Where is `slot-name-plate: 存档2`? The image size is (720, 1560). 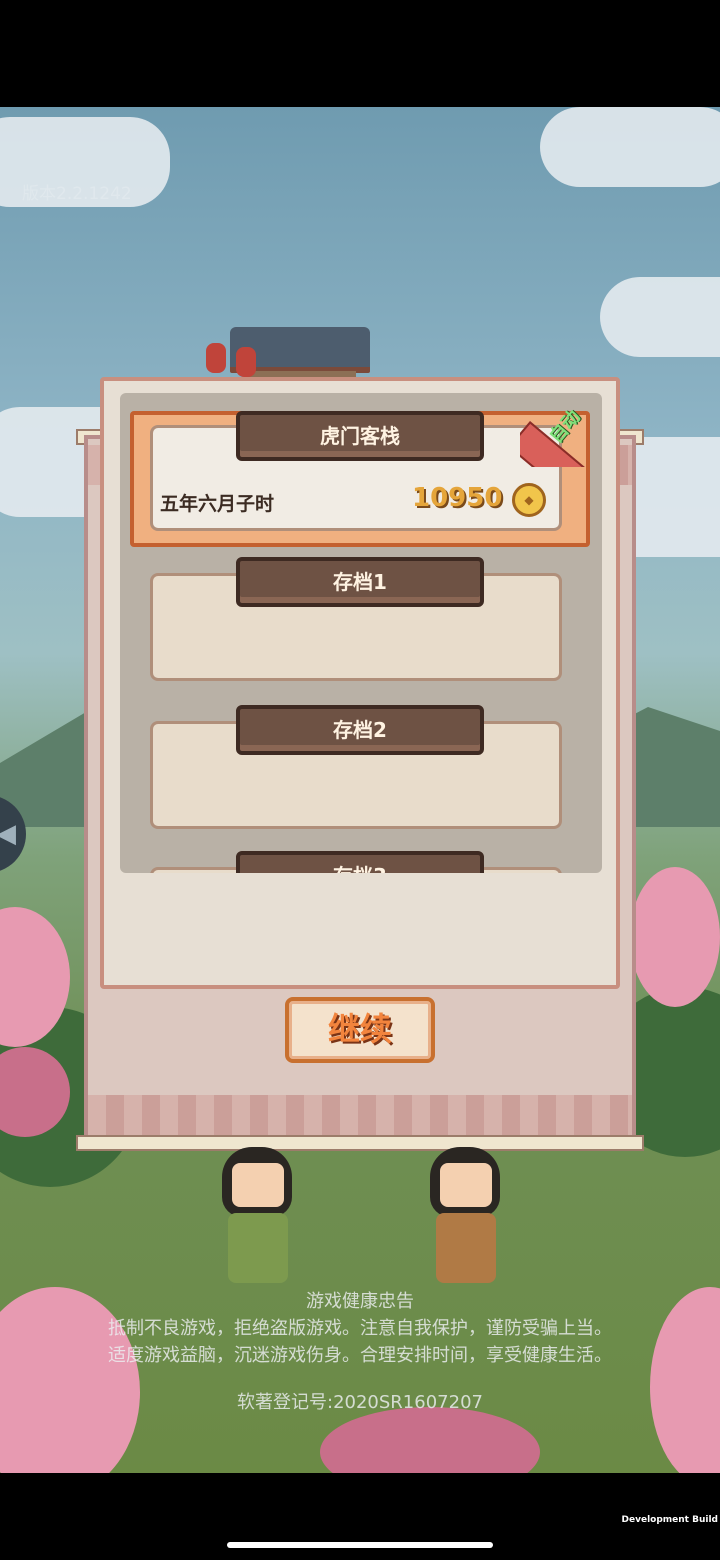
slot-name-plate: 存档2 is located at coordinates (360, 730).